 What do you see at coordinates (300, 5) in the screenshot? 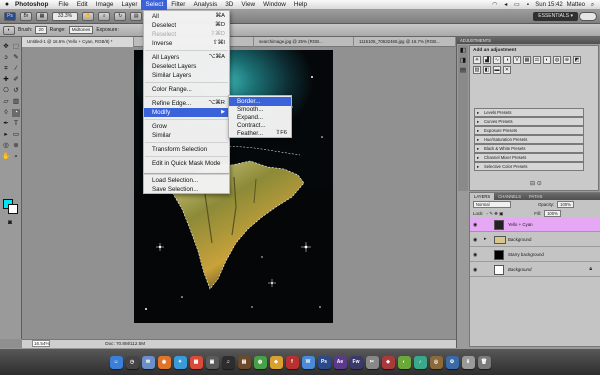
I see `menu-help: Help` at bounding box center [300, 5].